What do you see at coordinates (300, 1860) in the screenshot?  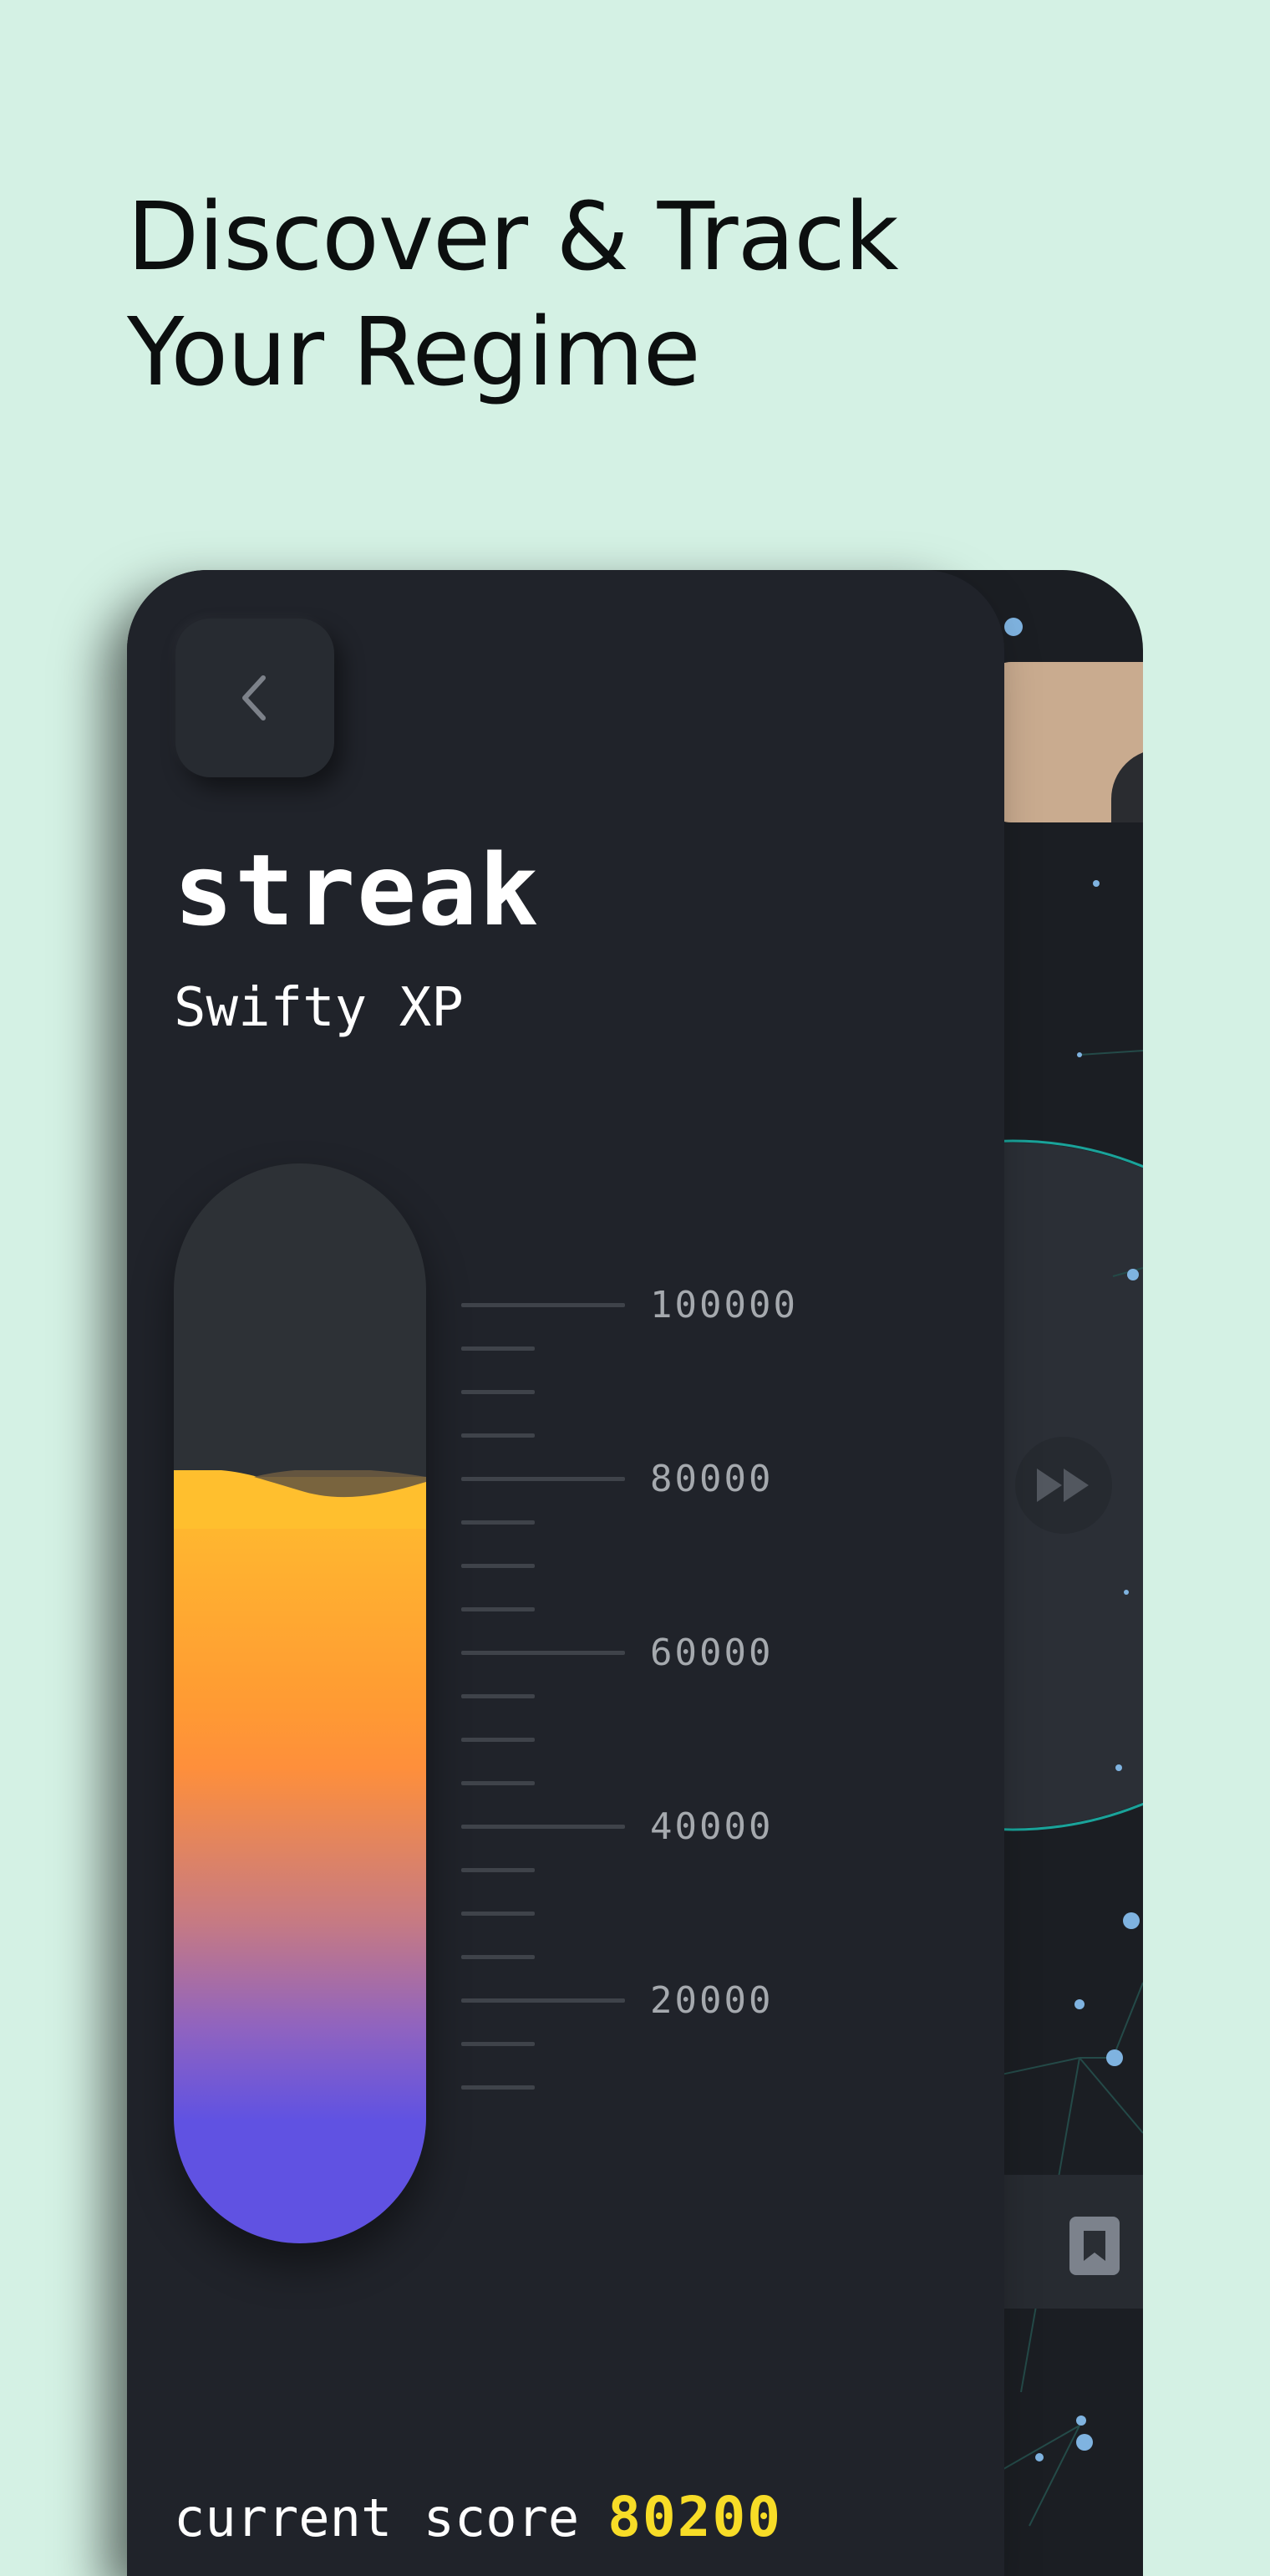 I see `xp-progress-fill` at bounding box center [300, 1860].